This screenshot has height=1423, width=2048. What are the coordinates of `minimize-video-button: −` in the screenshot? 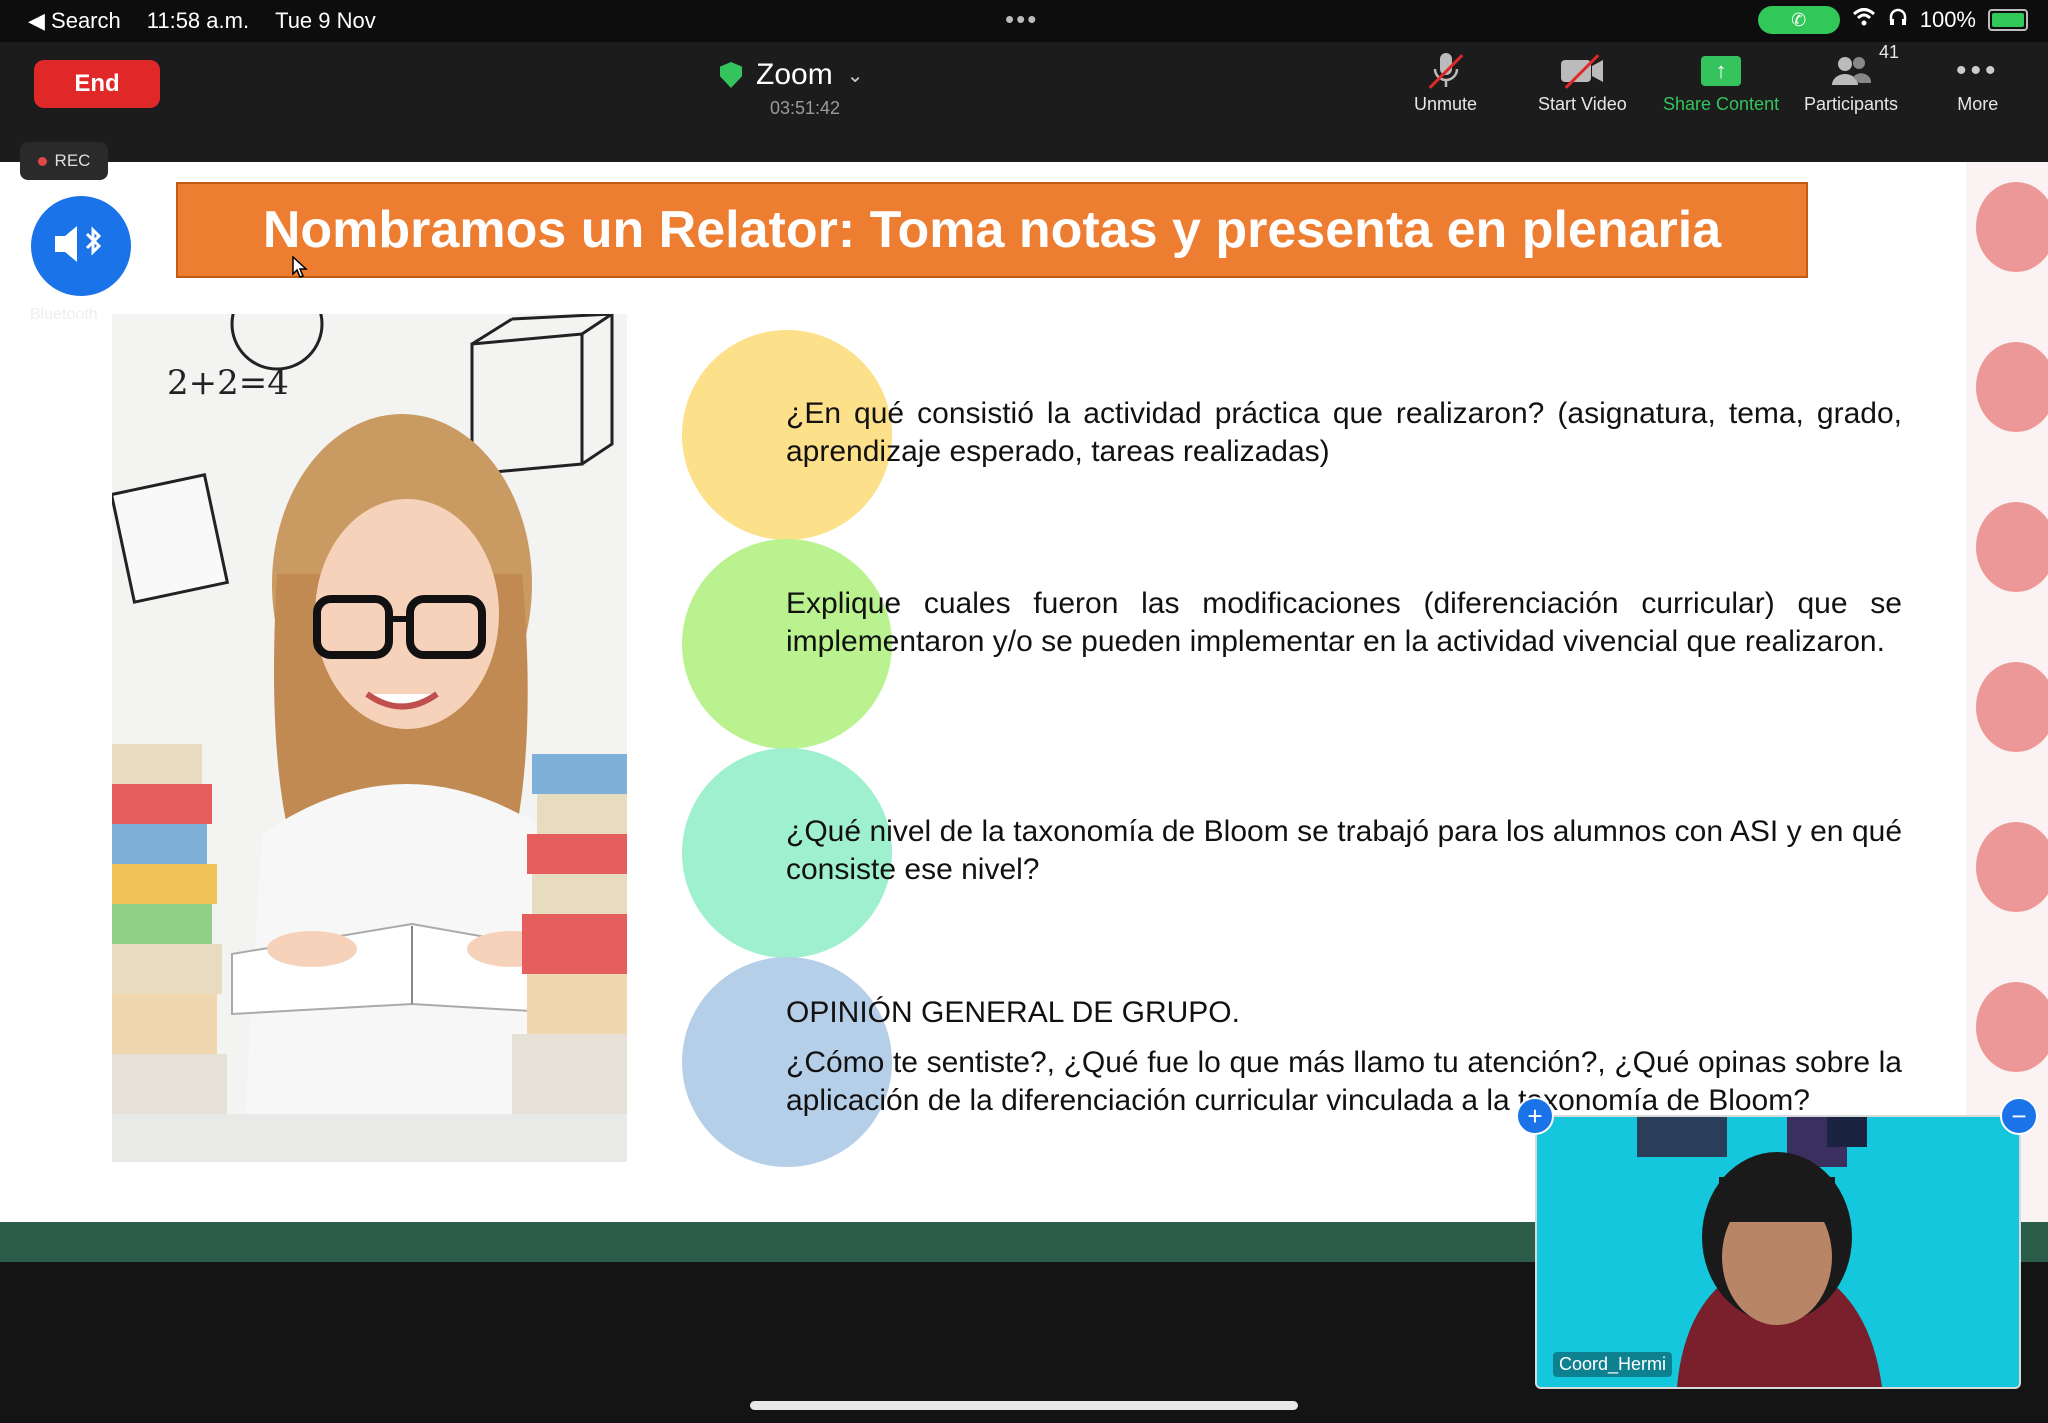 It's located at (2019, 1116).